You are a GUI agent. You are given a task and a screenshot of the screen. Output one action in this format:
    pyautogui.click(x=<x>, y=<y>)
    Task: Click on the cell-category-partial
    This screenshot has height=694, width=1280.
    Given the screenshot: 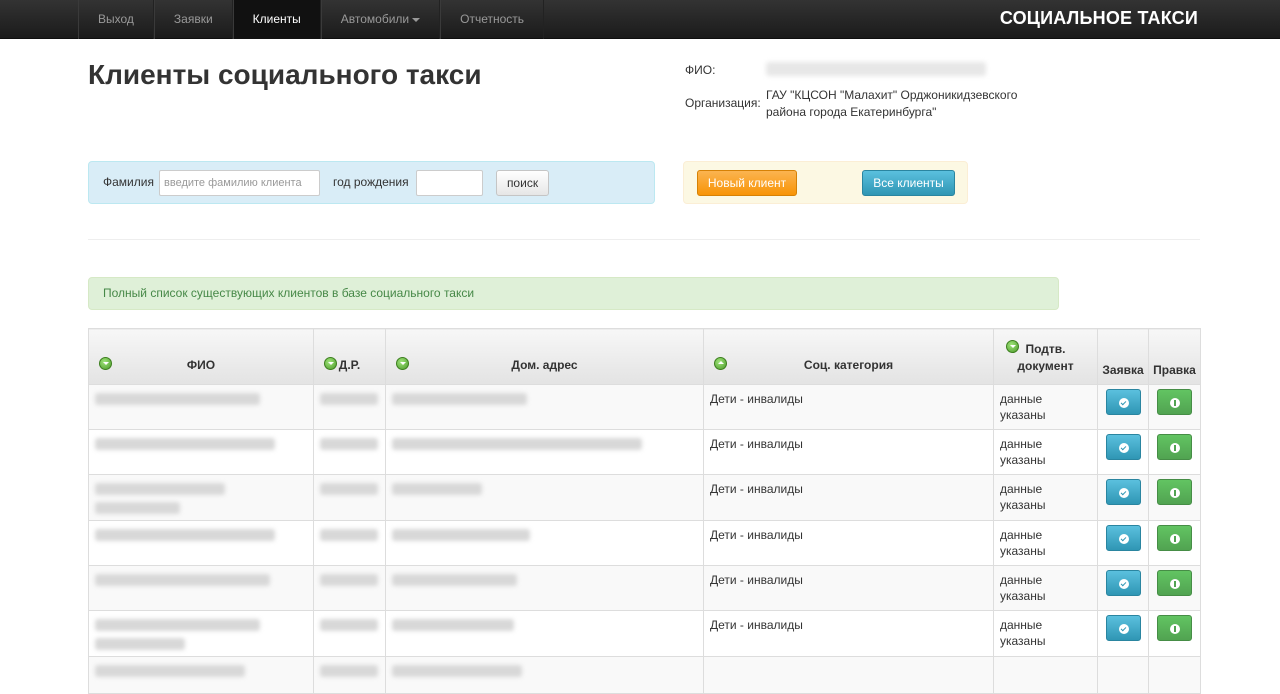 What is the action you would take?
    pyautogui.click(x=848, y=675)
    